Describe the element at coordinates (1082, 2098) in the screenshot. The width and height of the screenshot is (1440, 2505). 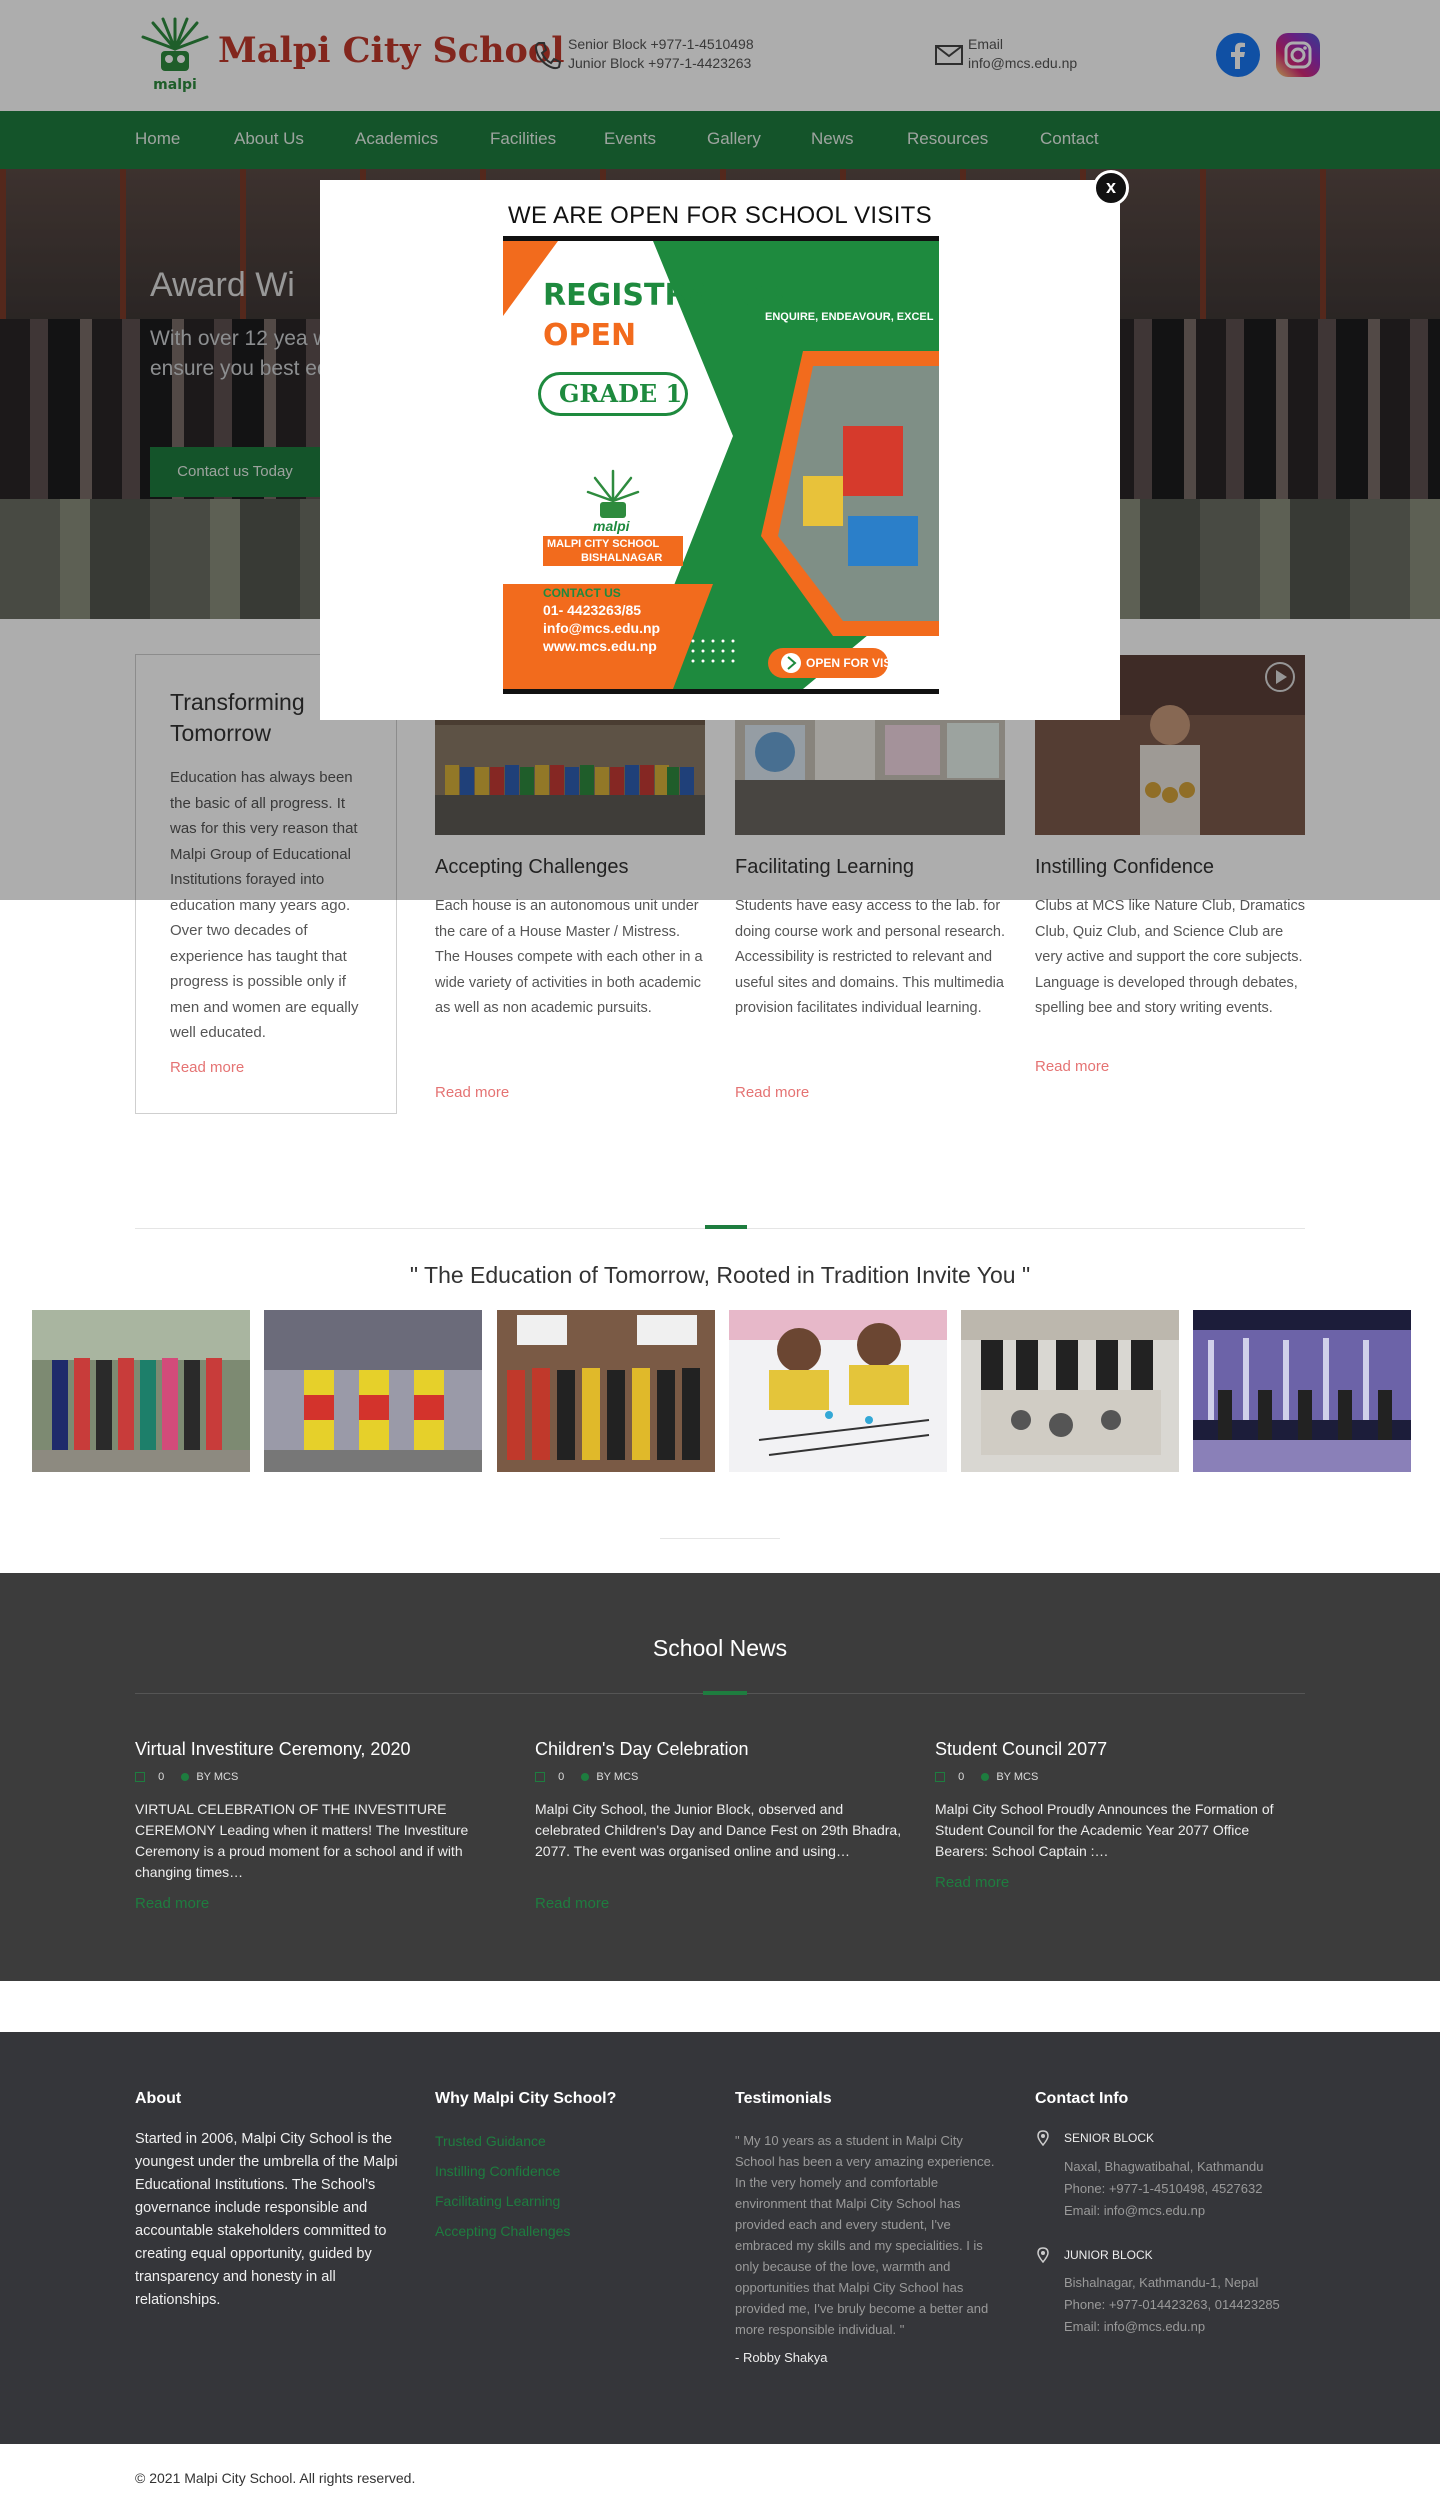
I see `footer-contact-heading: Contact Info` at that location.